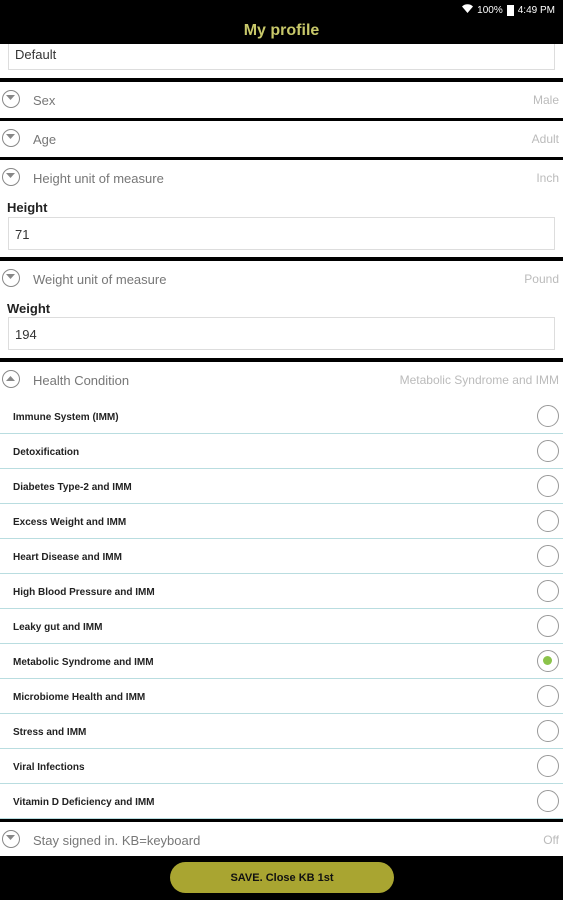 The width and height of the screenshot is (563, 900). I want to click on clock: 4:49 PM, so click(536, 10).